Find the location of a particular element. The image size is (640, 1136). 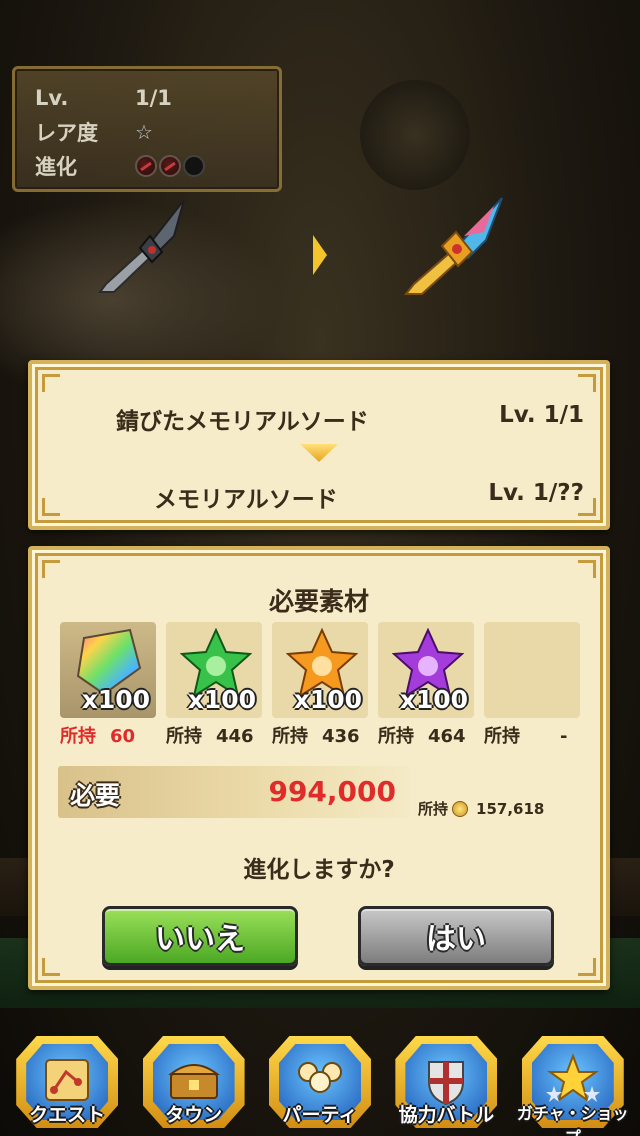

coin-owned-label: 所持 is located at coordinates (433, 809).